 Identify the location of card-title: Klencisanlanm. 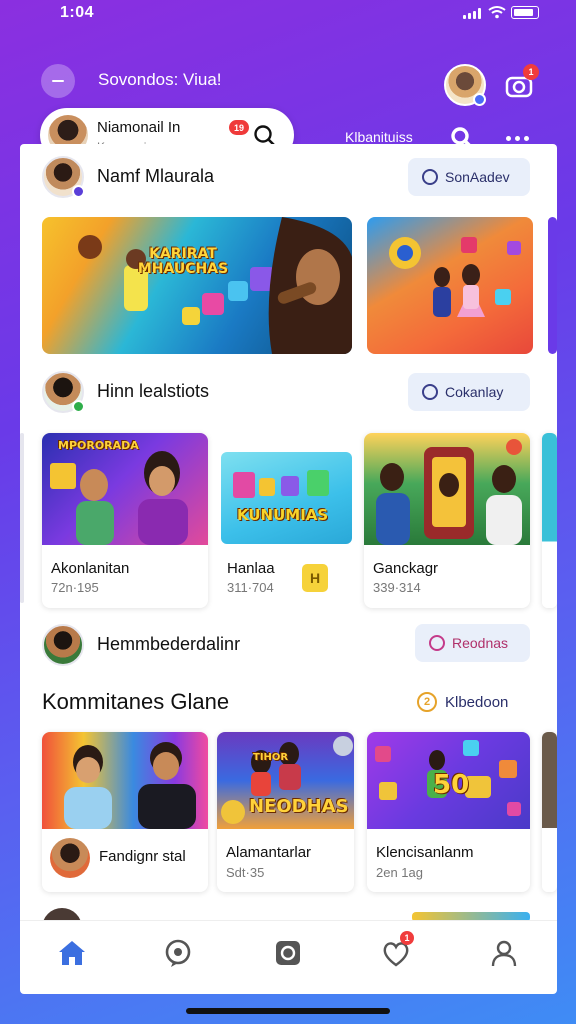
(425, 852).